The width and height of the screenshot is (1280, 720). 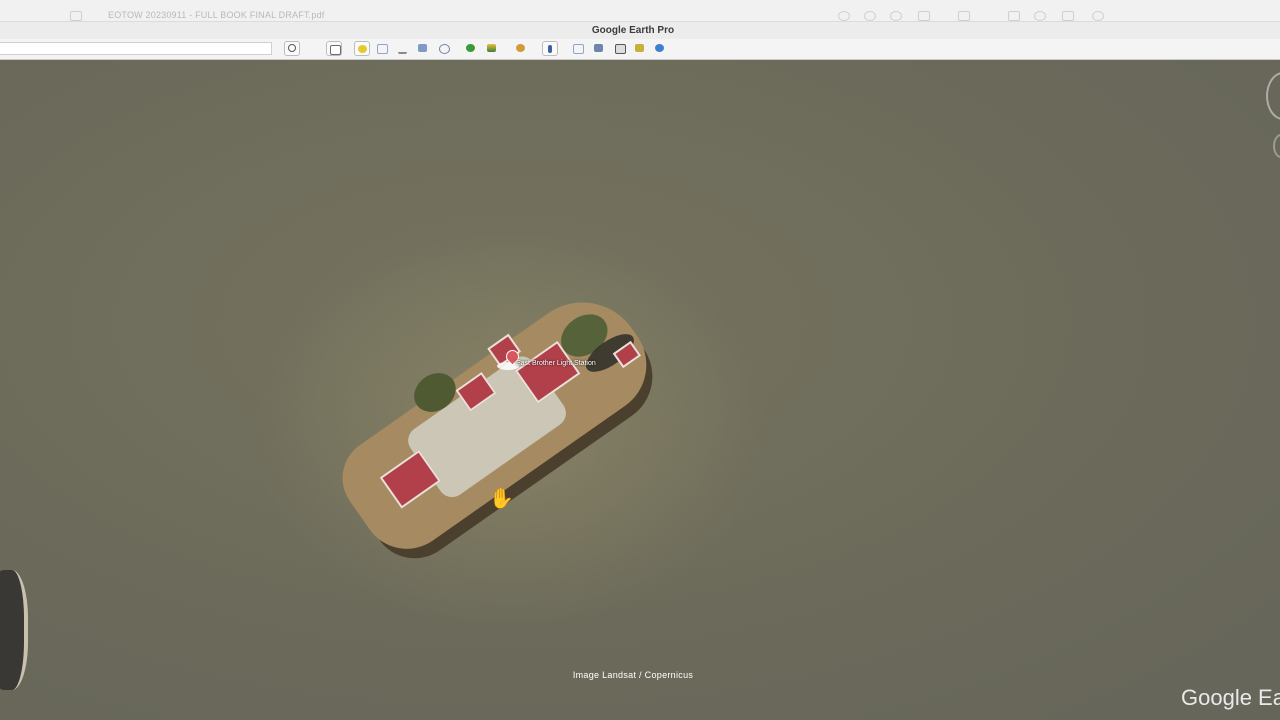 I want to click on share-icon, so click(x=924, y=16).